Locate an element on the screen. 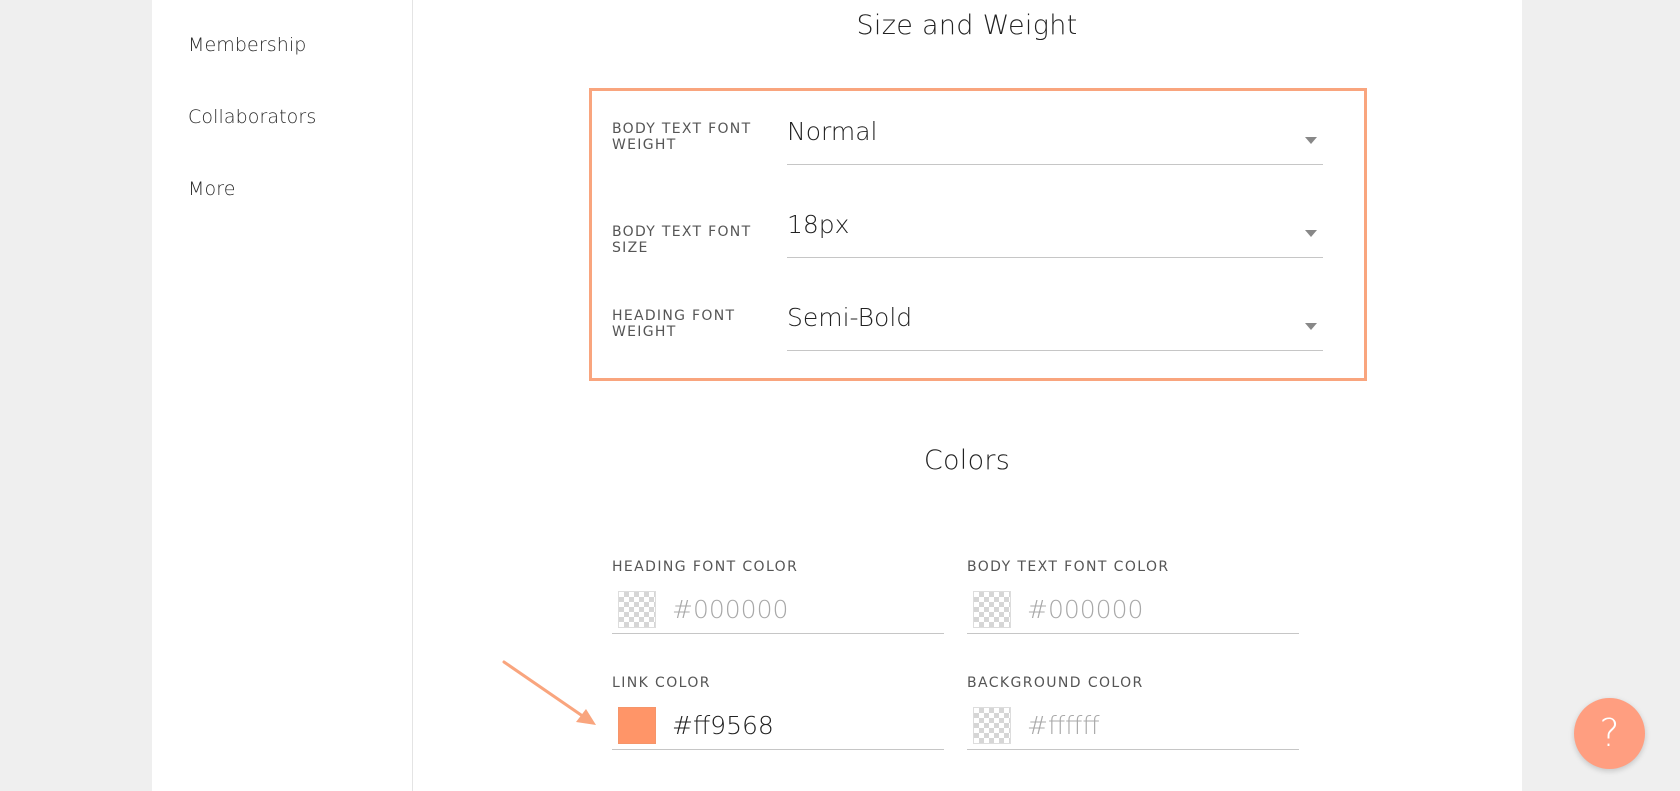 This screenshot has height=791, width=1680. body-text-font-color-swatch is located at coordinates (992, 609).